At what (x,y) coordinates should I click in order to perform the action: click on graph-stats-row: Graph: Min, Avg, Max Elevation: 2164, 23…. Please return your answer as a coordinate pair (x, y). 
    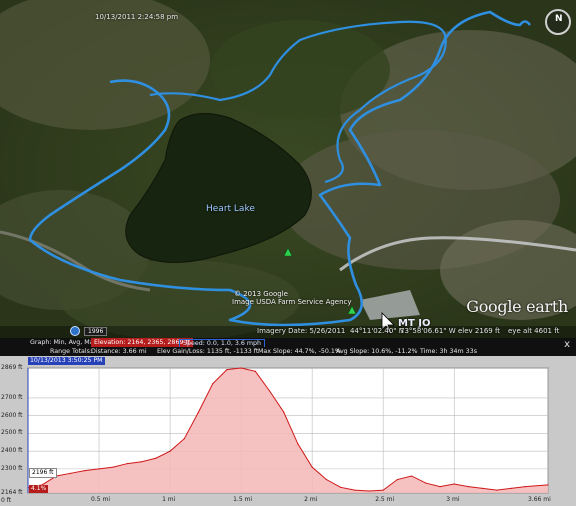
    Looking at the image, I should click on (288, 343).